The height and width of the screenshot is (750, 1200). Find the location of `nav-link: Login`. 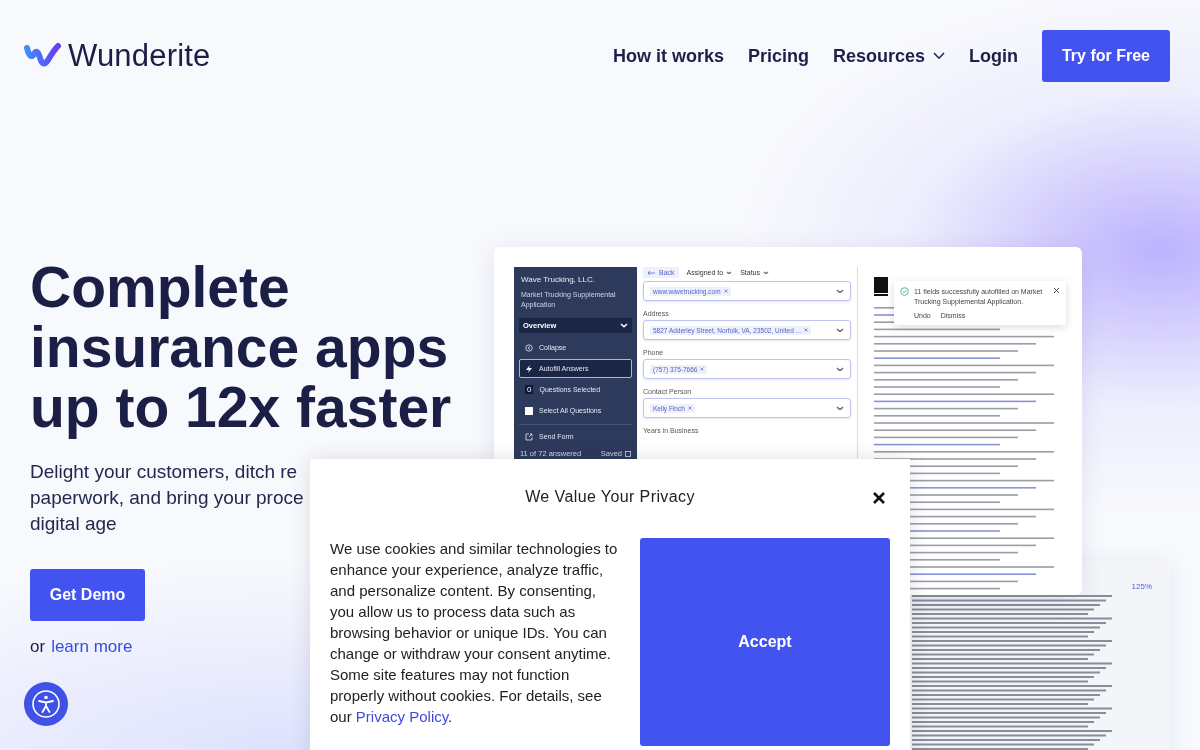

nav-link: Login is located at coordinates (993, 56).